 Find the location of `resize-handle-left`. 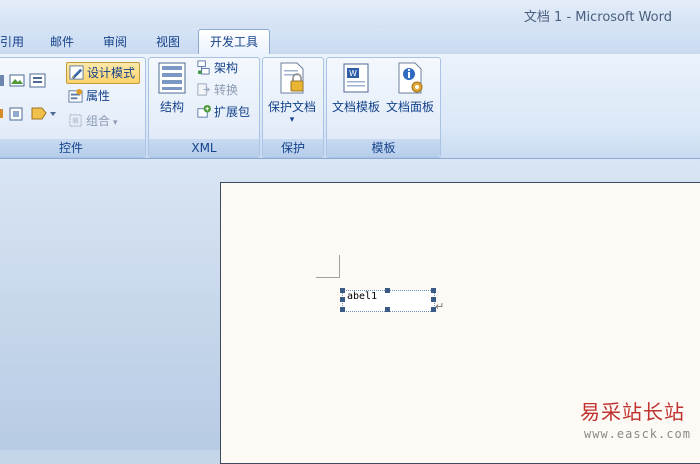

resize-handle-left is located at coordinates (342, 299).